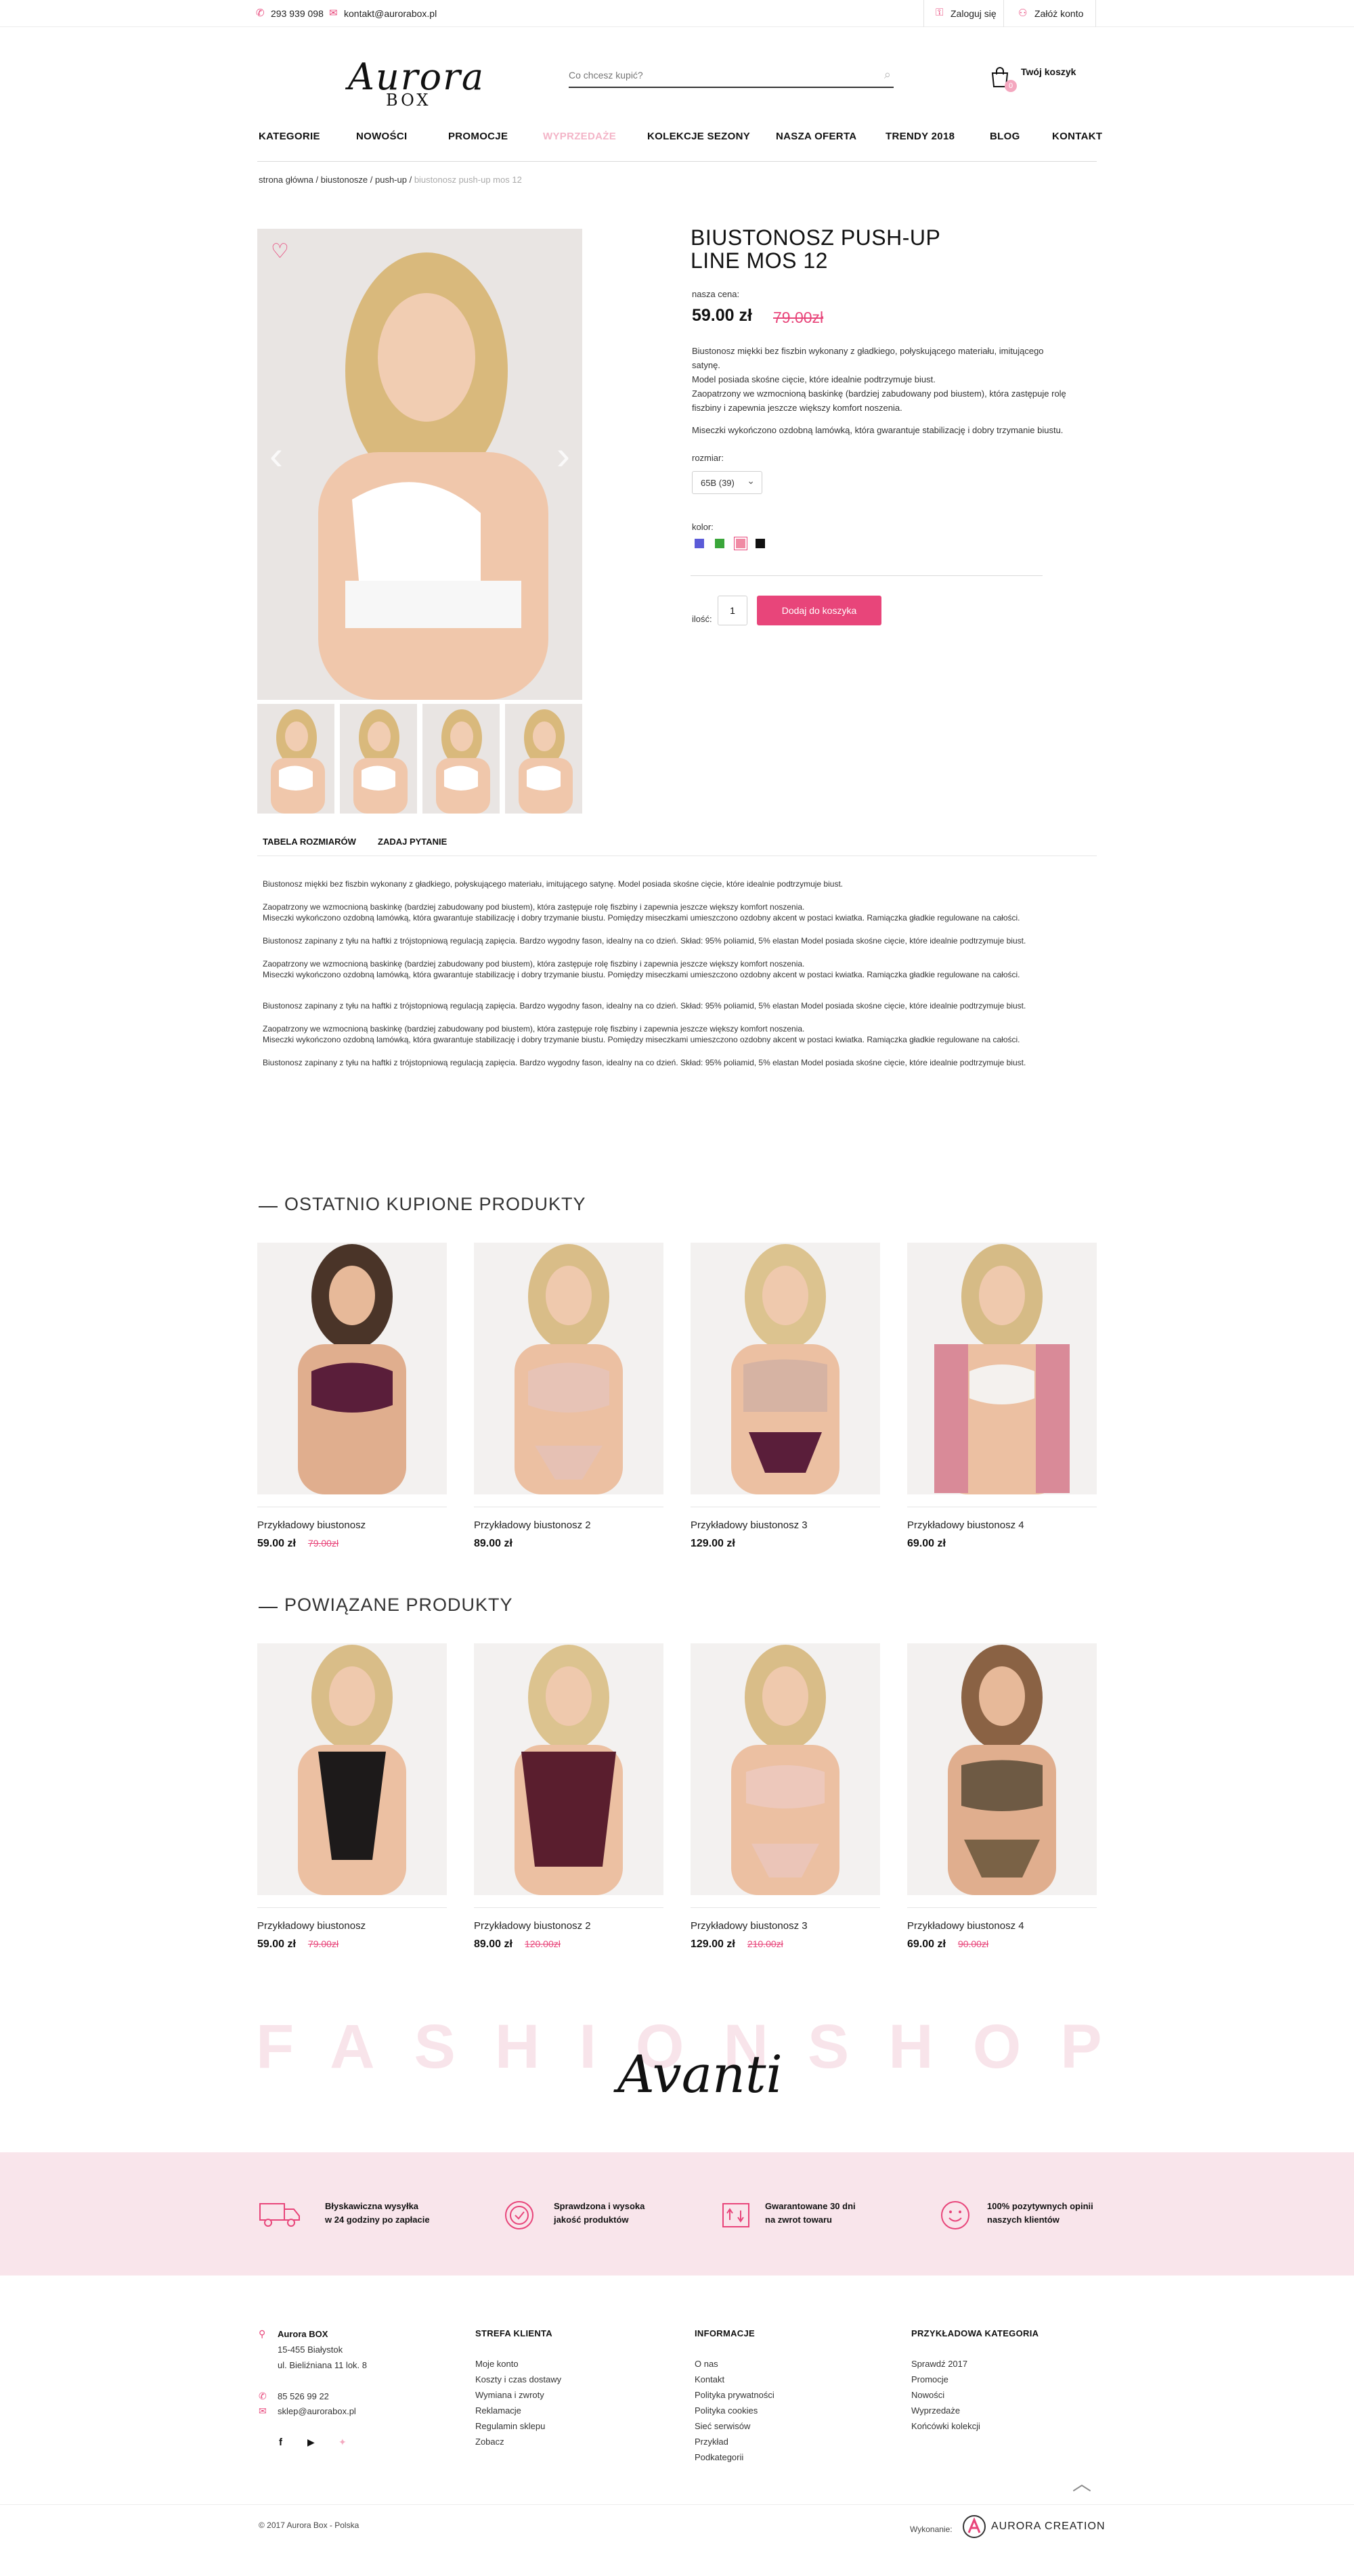  I want to click on topbar-email: kontakt@aurorabox.pl, so click(390, 13).